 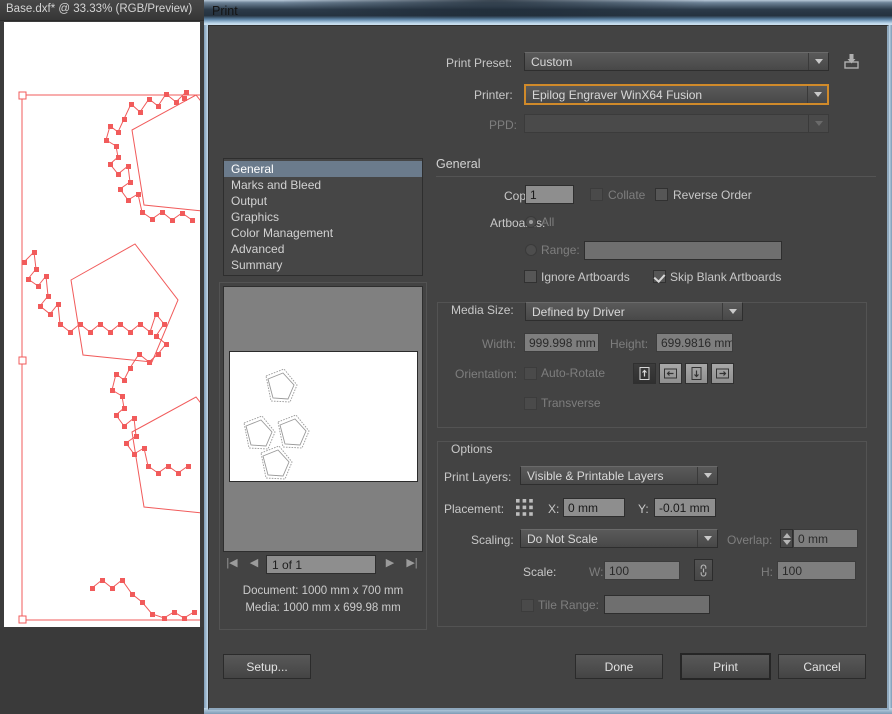 What do you see at coordinates (548, 13) in the screenshot?
I see `print-dialog-titlebar: Print` at bounding box center [548, 13].